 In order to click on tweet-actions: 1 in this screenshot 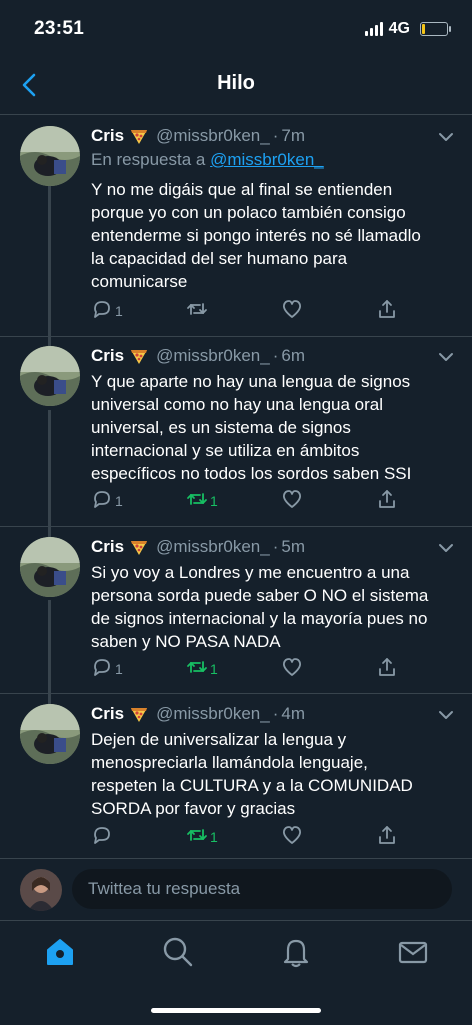, I will do `click(246, 310)`.